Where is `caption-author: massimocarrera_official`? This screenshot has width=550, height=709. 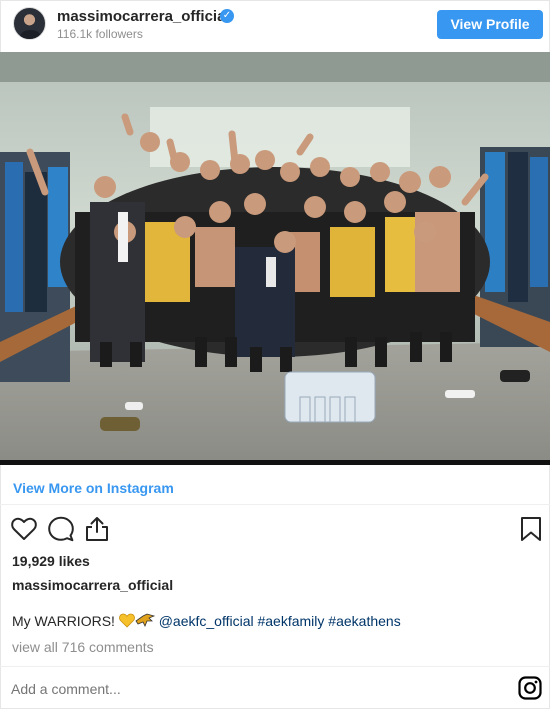
caption-author: massimocarrera_official is located at coordinates (92, 585).